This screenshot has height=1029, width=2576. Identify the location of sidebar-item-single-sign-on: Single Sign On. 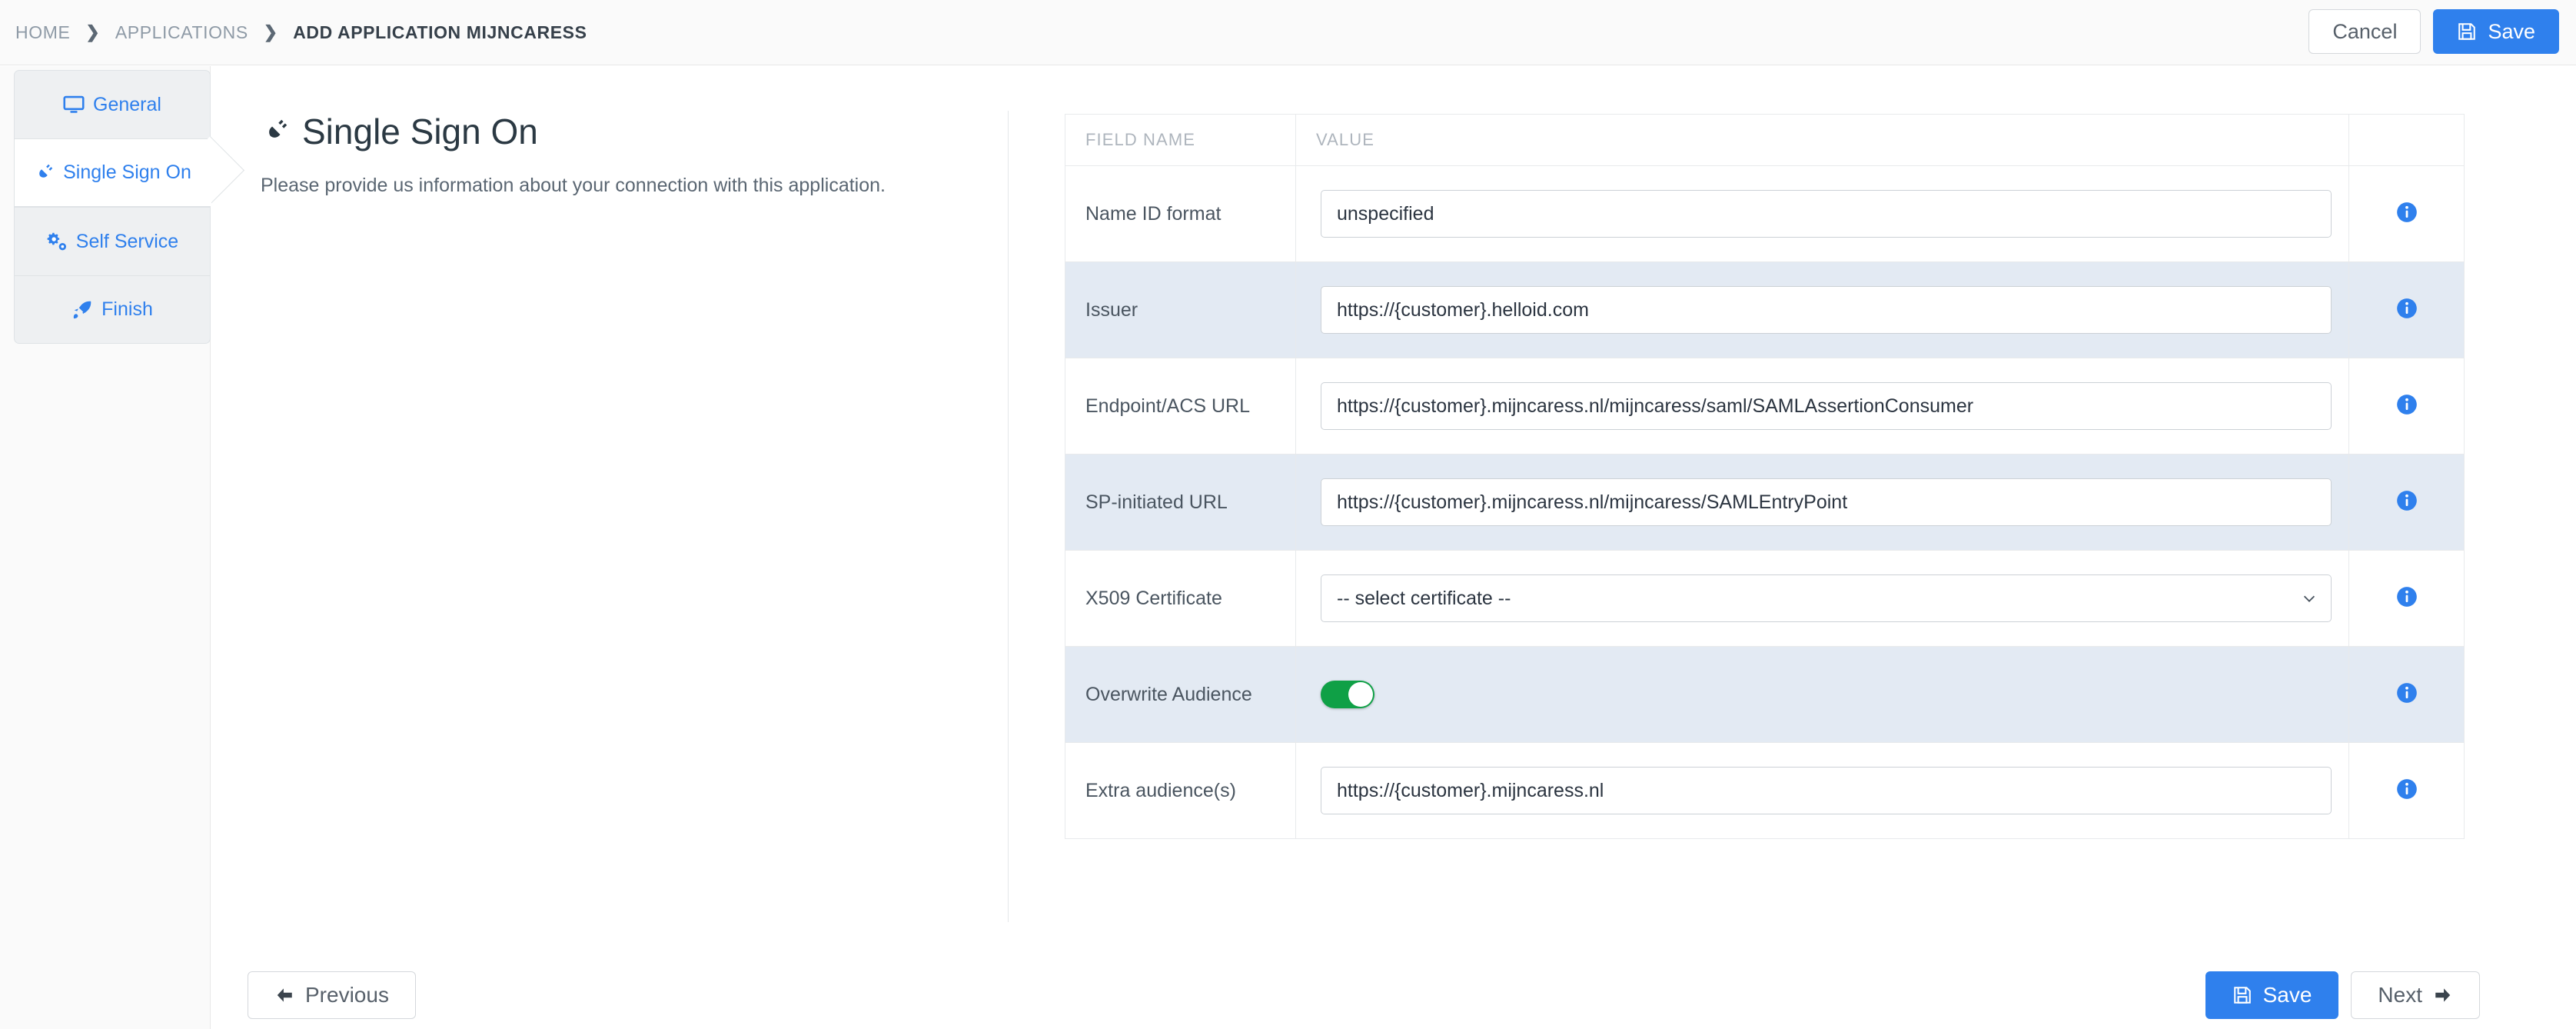
(112, 172).